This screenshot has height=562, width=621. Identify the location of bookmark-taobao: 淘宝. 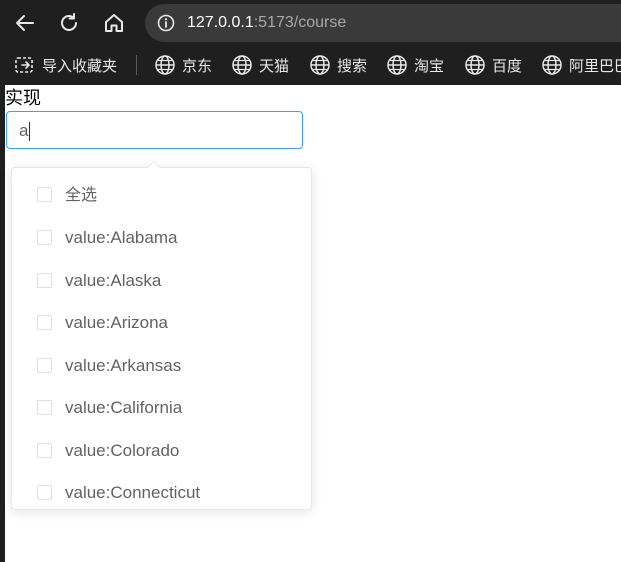
(415, 65).